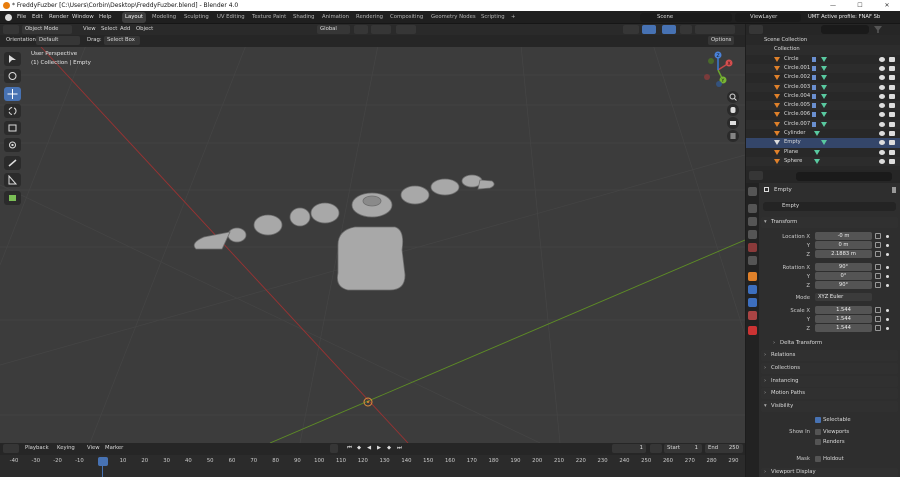 Image resolution: width=900 pixels, height=477 pixels. What do you see at coordinates (733, 97) in the screenshot?
I see `zoom-icon` at bounding box center [733, 97].